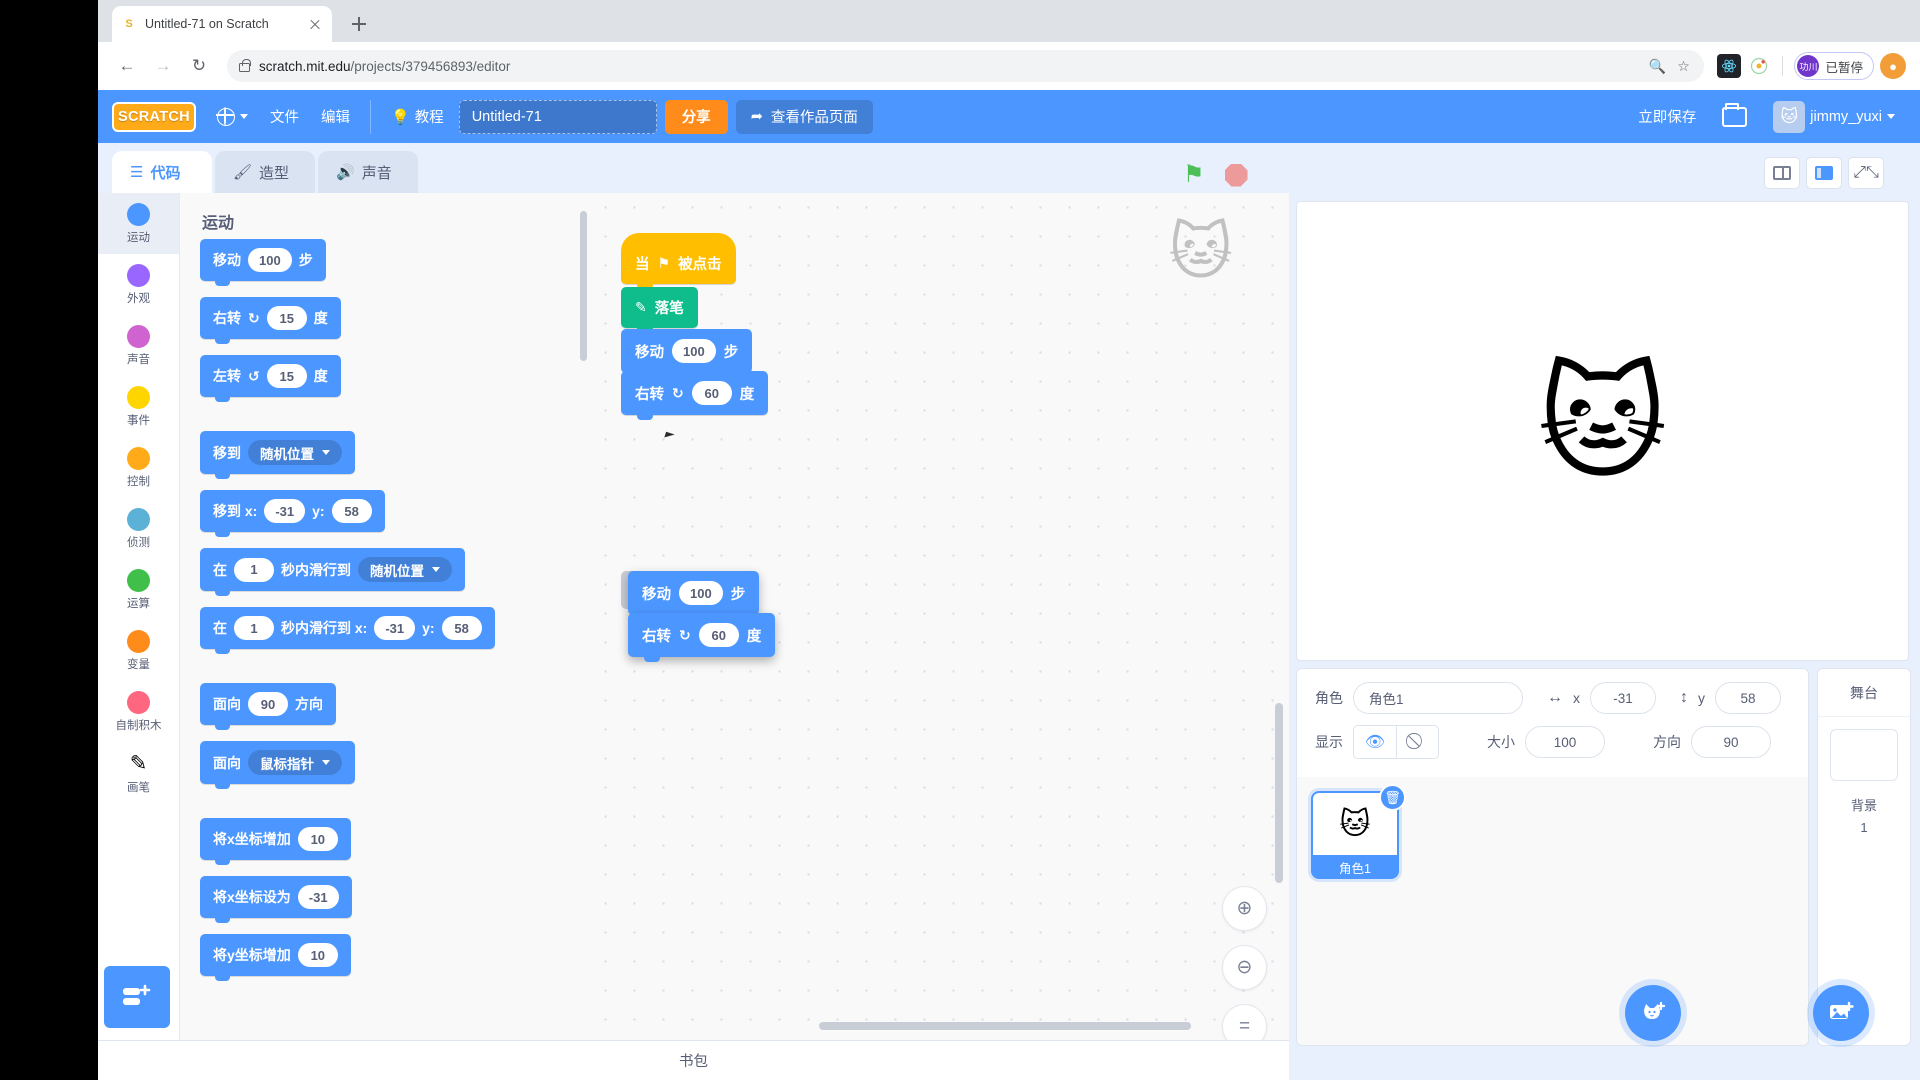 This screenshot has height=1080, width=1920. Describe the element at coordinates (1005, 1026) in the screenshot. I see `canvas-horizontal-scrollbar` at that location.